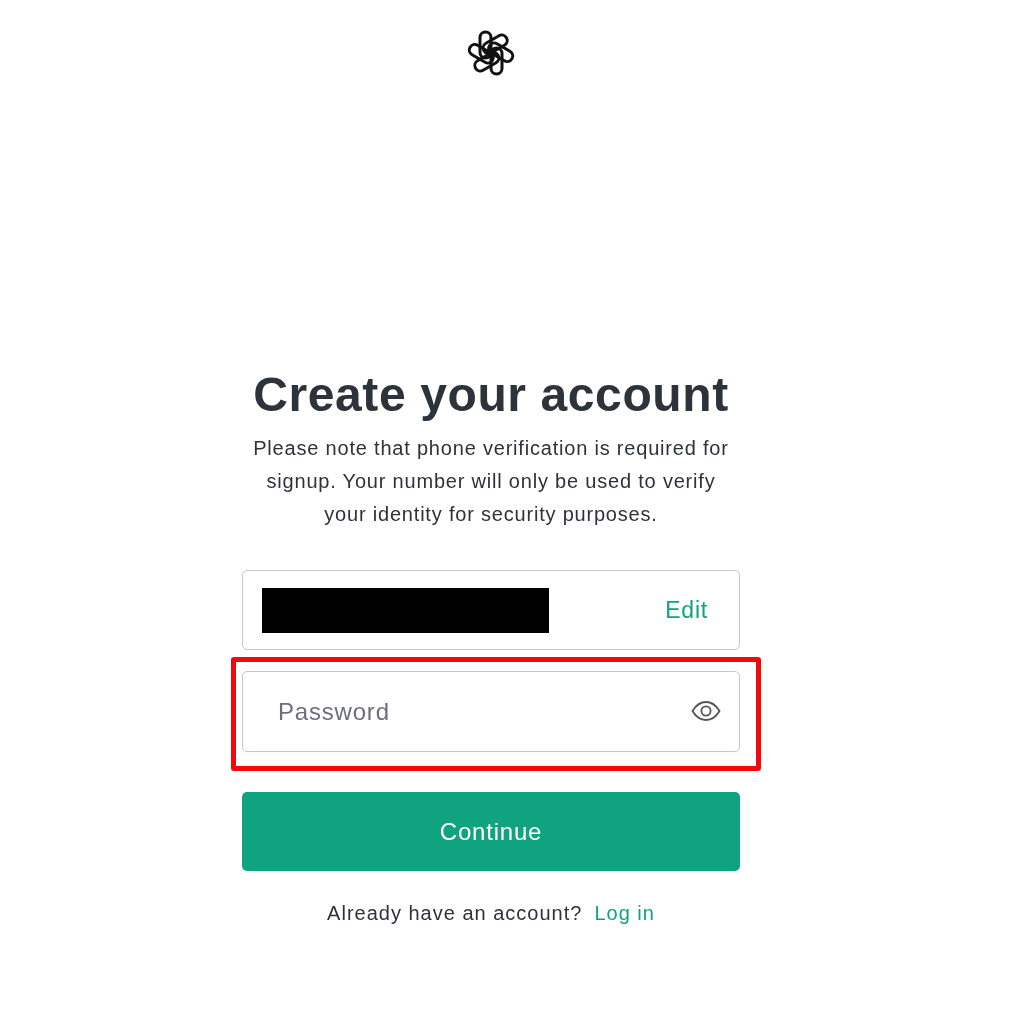 This screenshot has width=1012, height=1024. Describe the element at coordinates (624, 913) in the screenshot. I see `login-link: Log in` at that location.